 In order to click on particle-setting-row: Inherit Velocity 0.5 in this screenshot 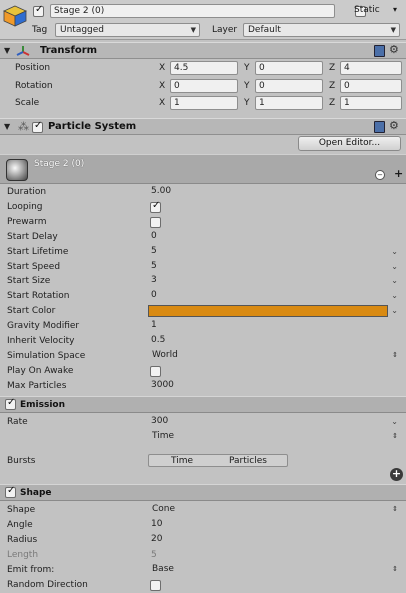, I will do `click(203, 341)`.